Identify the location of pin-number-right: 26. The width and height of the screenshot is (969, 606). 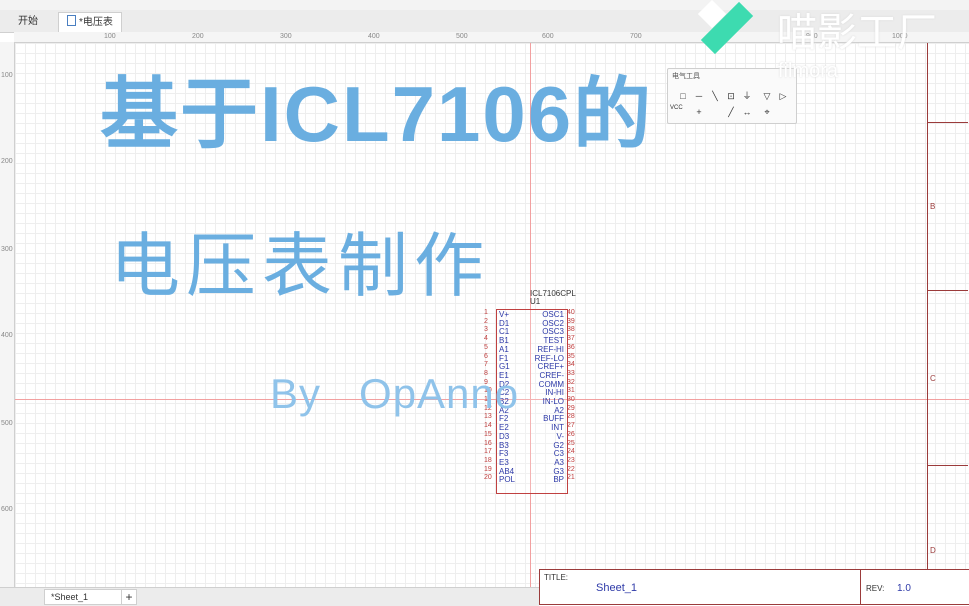
(571, 434).